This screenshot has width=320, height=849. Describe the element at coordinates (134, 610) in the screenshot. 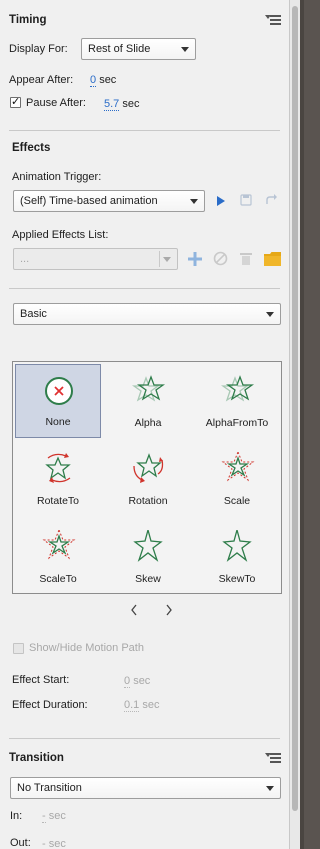

I see `chevron-left-icon` at that location.